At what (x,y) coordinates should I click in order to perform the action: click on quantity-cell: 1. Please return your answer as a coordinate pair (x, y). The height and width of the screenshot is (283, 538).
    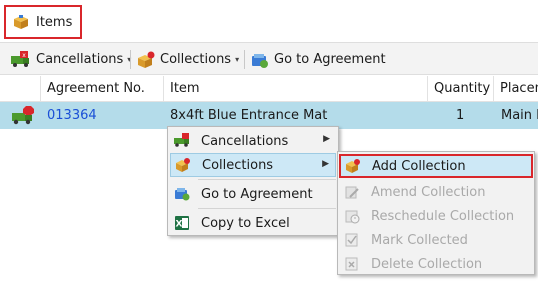
    Looking at the image, I should click on (460, 115).